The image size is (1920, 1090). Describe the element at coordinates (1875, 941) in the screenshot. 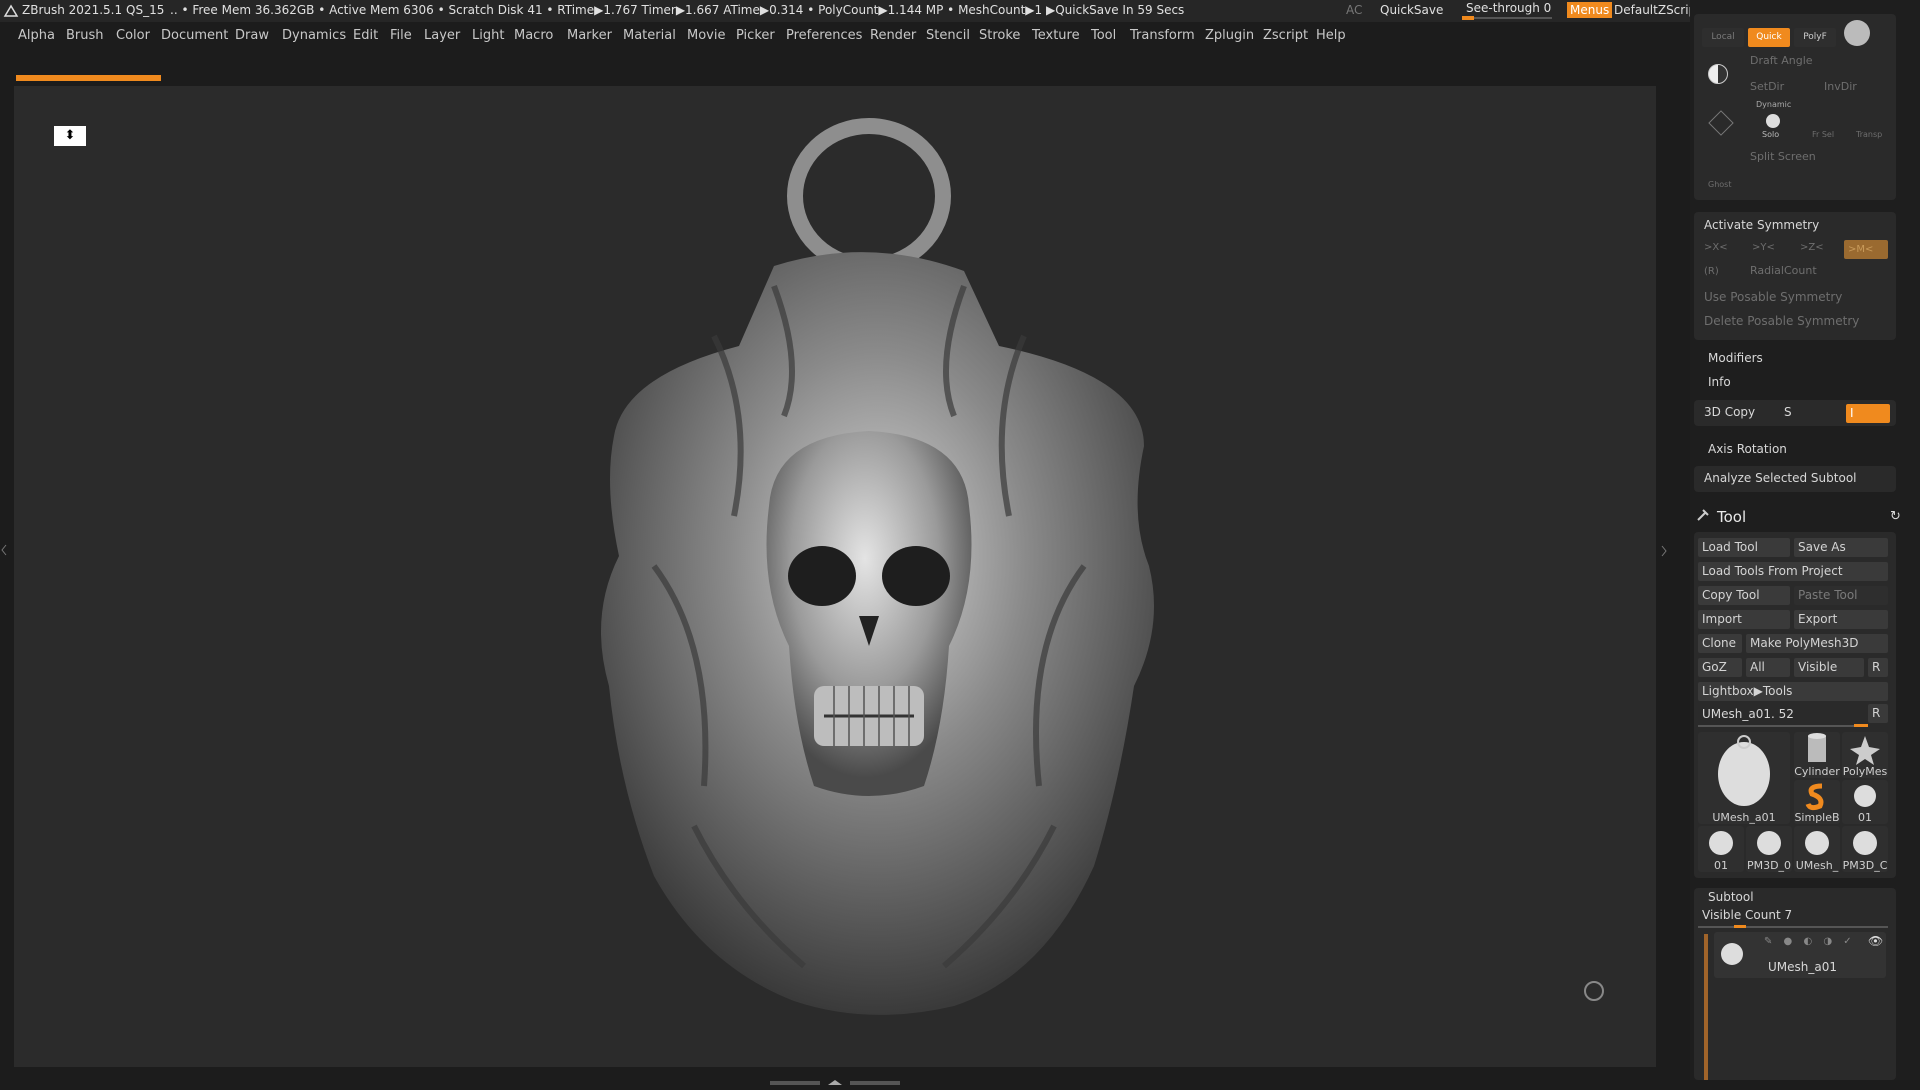

I see `subtool-eye-icon: 👁` at that location.